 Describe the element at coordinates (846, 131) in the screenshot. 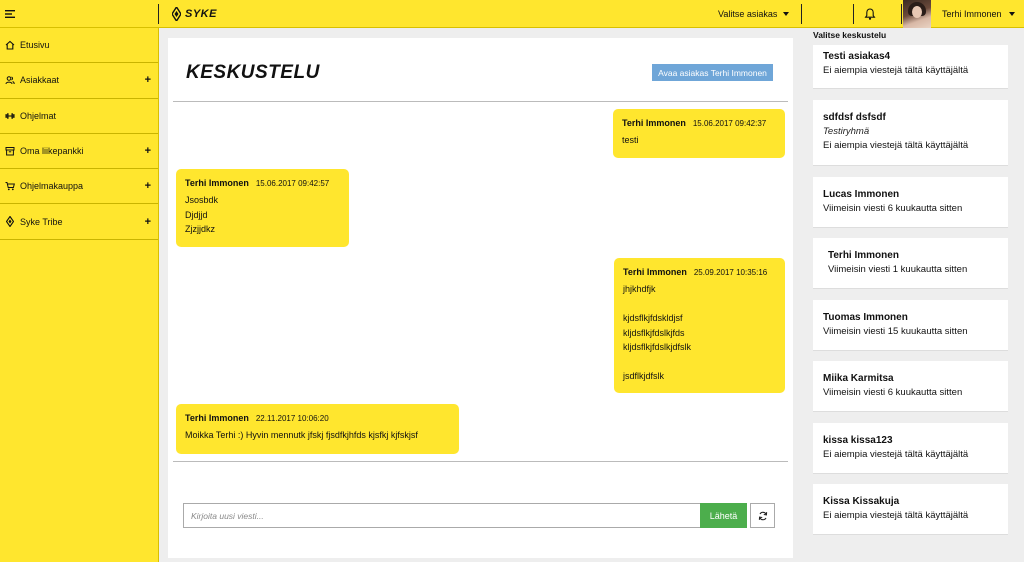

I see `conversation-group: Testiryhmä` at that location.